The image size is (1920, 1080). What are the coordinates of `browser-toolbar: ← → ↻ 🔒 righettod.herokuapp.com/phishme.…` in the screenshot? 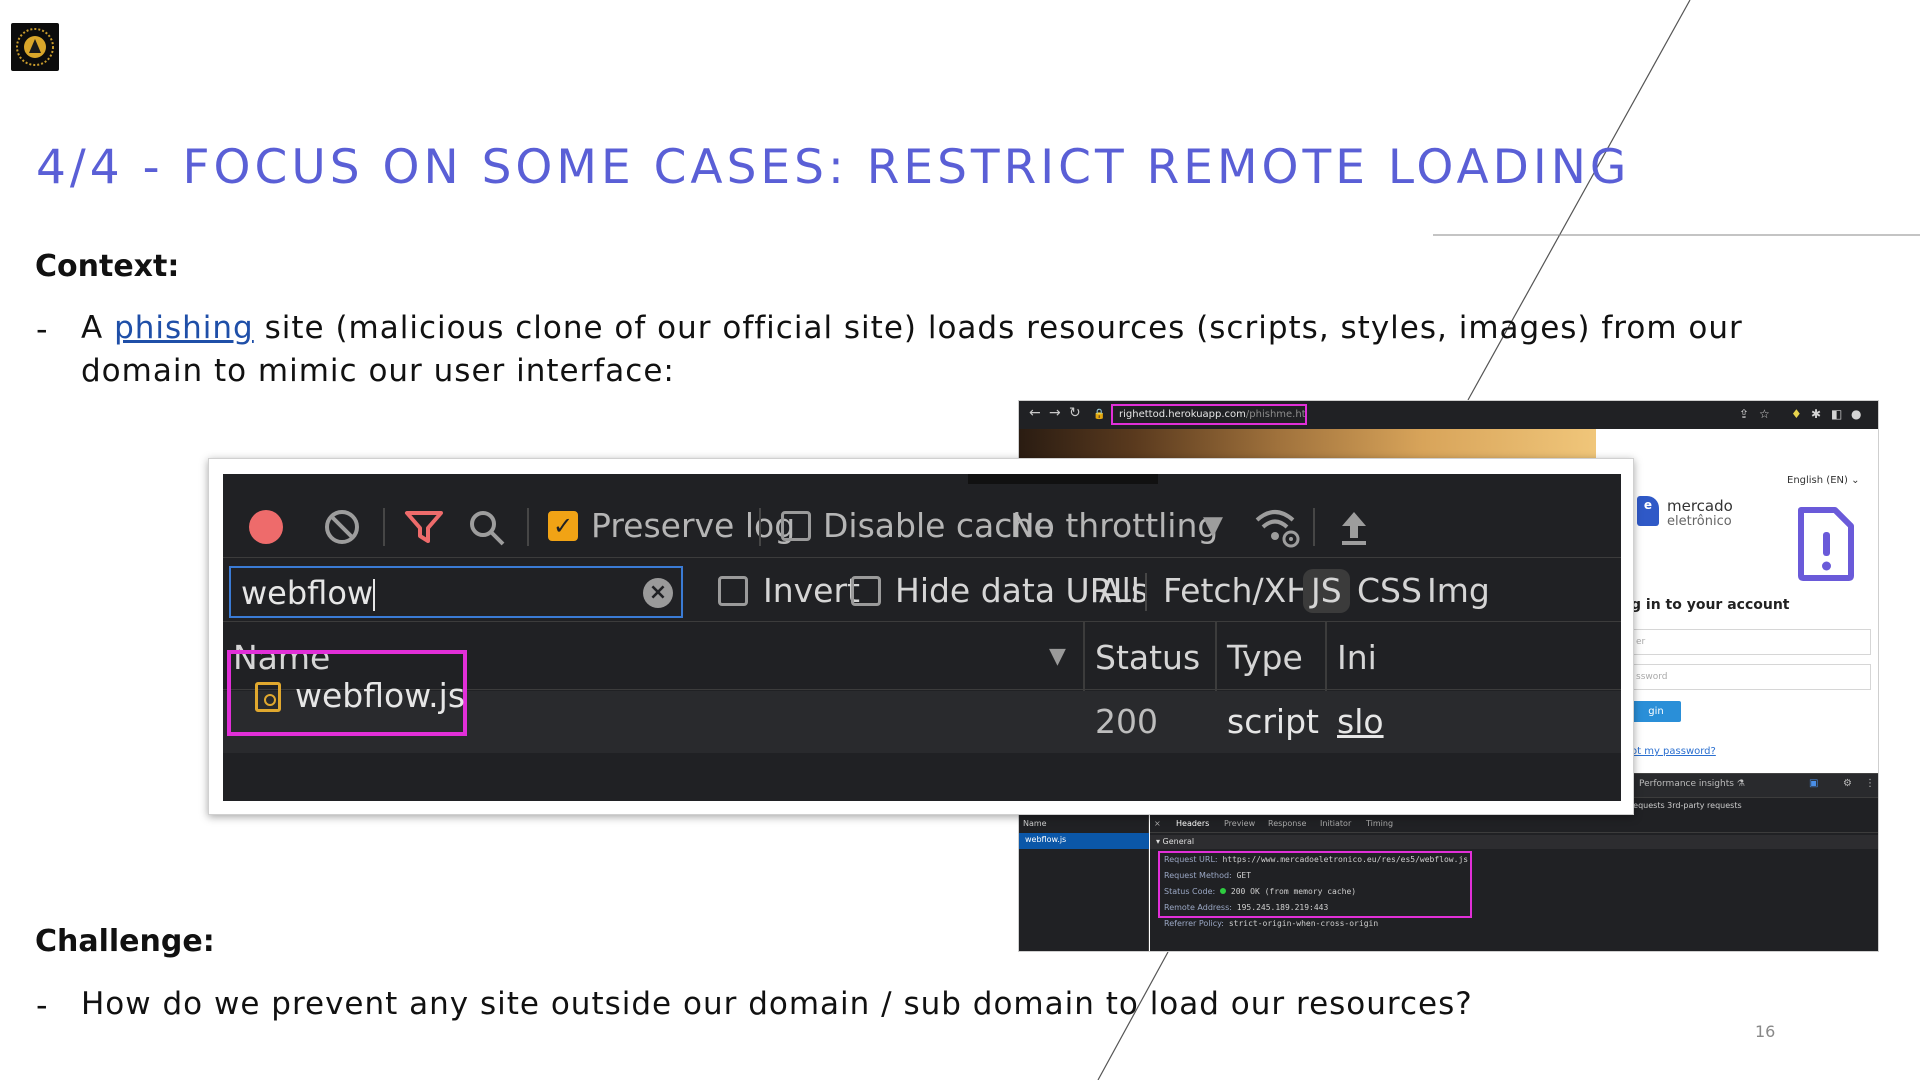 It's located at (1448, 415).